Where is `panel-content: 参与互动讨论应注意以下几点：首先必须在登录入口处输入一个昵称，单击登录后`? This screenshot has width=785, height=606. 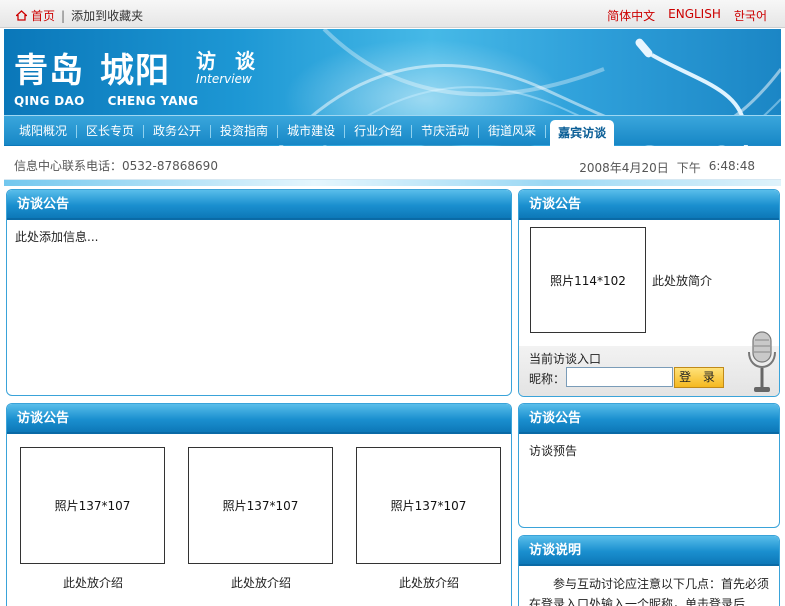 panel-content: 参与互动讨论应注意以下几点：首先必须在登录入口处输入一个昵称，单击登录后 is located at coordinates (649, 586).